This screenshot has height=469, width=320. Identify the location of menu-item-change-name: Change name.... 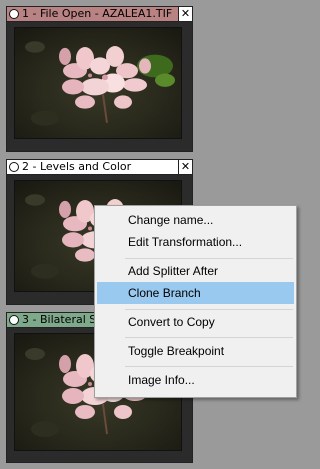
(195, 220).